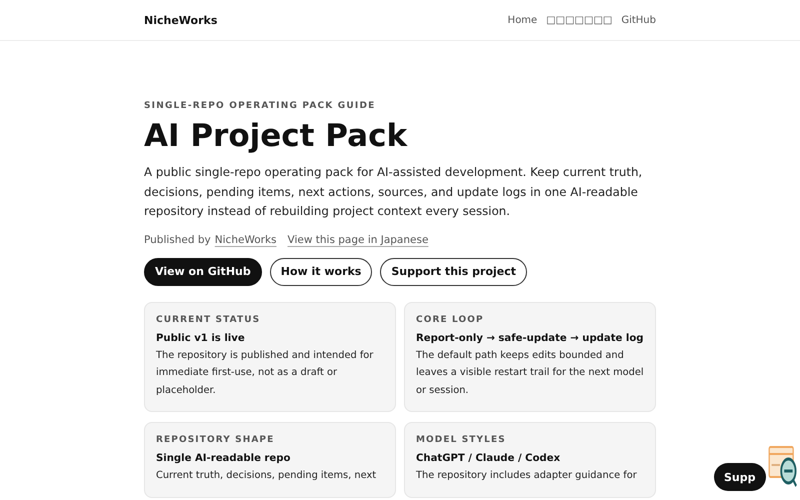 The height and width of the screenshot is (500, 800). What do you see at coordinates (579, 20) in the screenshot?
I see `nav-link: □□□□□□□` at bounding box center [579, 20].